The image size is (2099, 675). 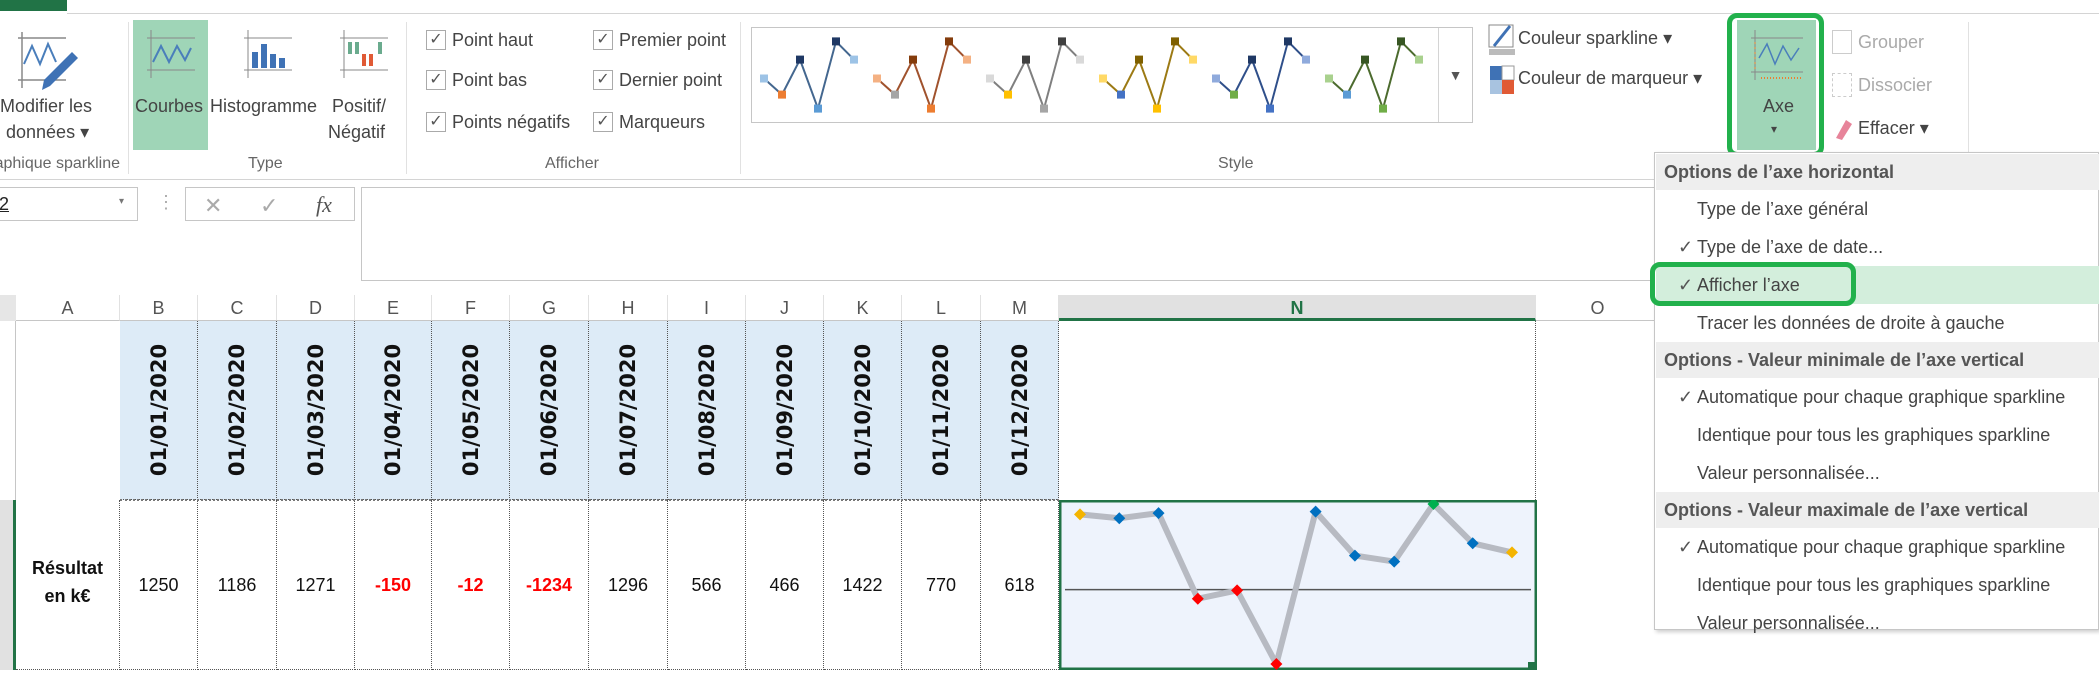 I want to click on cell-N1, so click(x=1297, y=410).